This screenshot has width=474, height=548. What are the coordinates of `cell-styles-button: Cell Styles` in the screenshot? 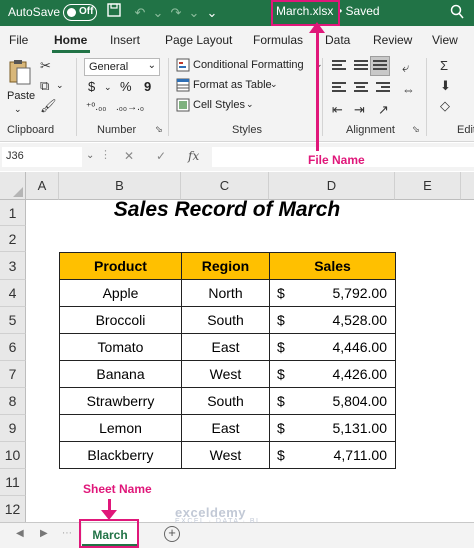 It's located at (219, 105).